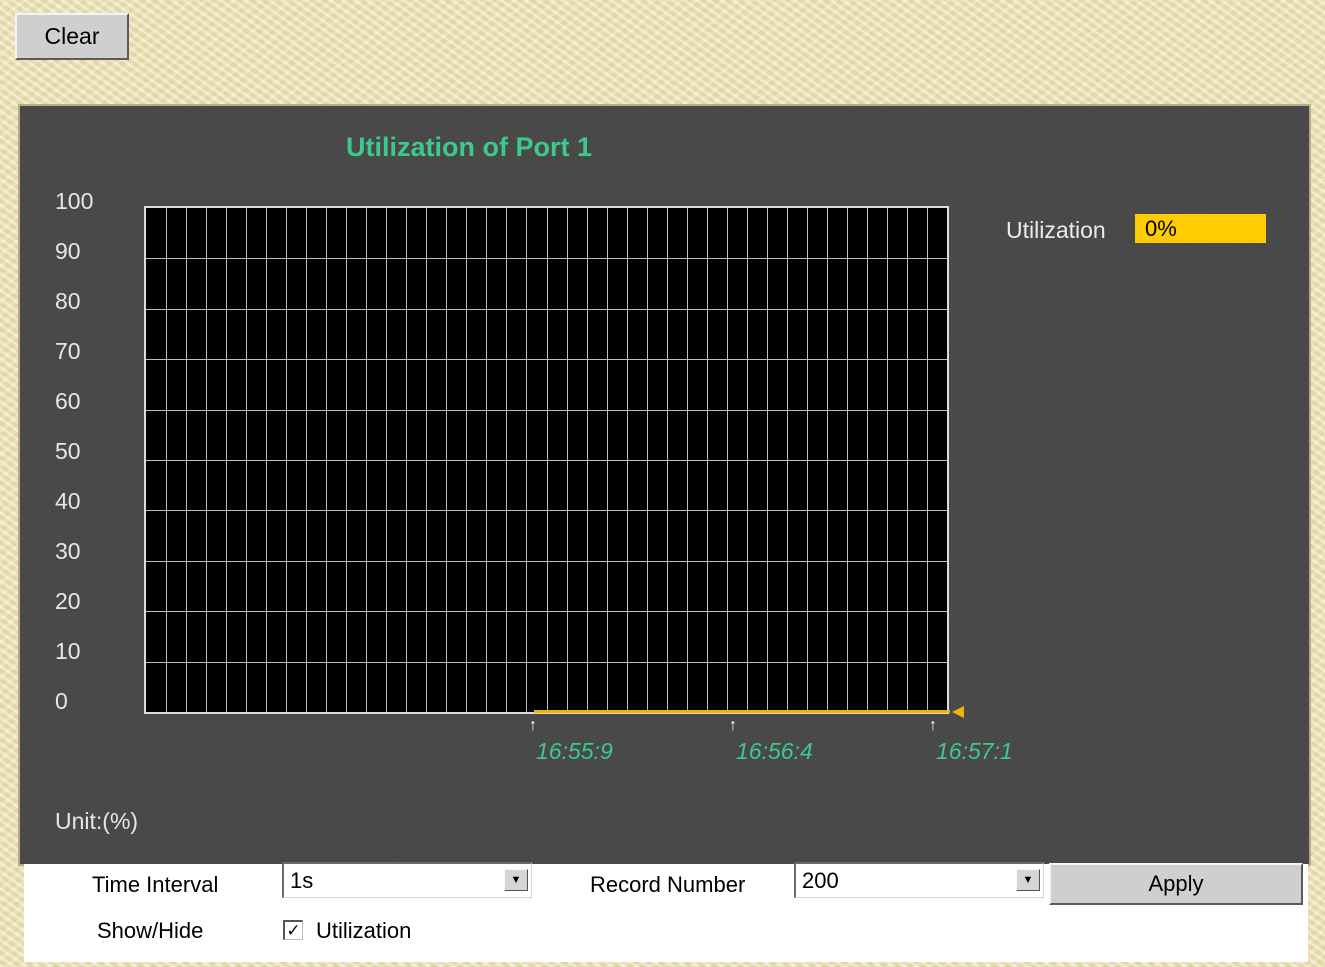 Image resolution: width=1325 pixels, height=967 pixels. I want to click on legend-label: Utilization, so click(1056, 230).